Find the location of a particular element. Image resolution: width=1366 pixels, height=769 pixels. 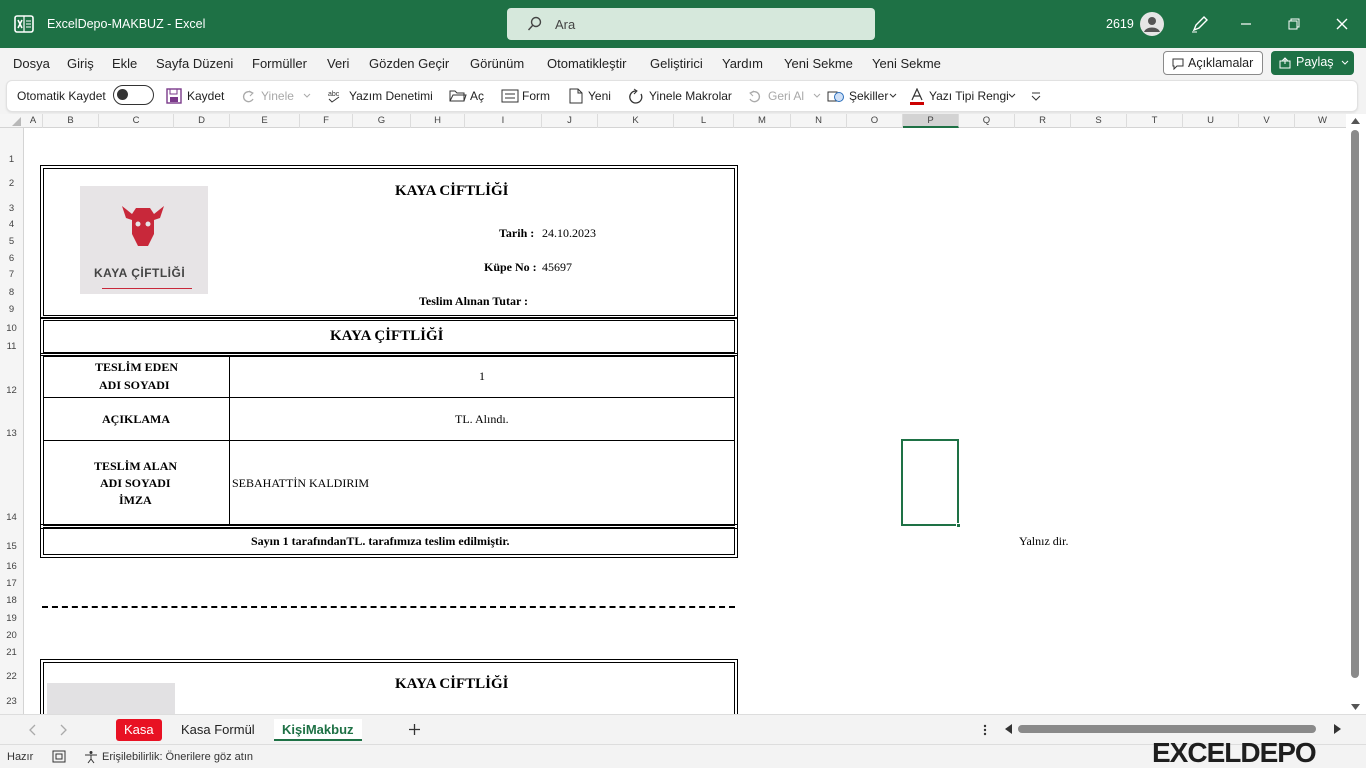

row-header-2: 2 is located at coordinates (11, 183).